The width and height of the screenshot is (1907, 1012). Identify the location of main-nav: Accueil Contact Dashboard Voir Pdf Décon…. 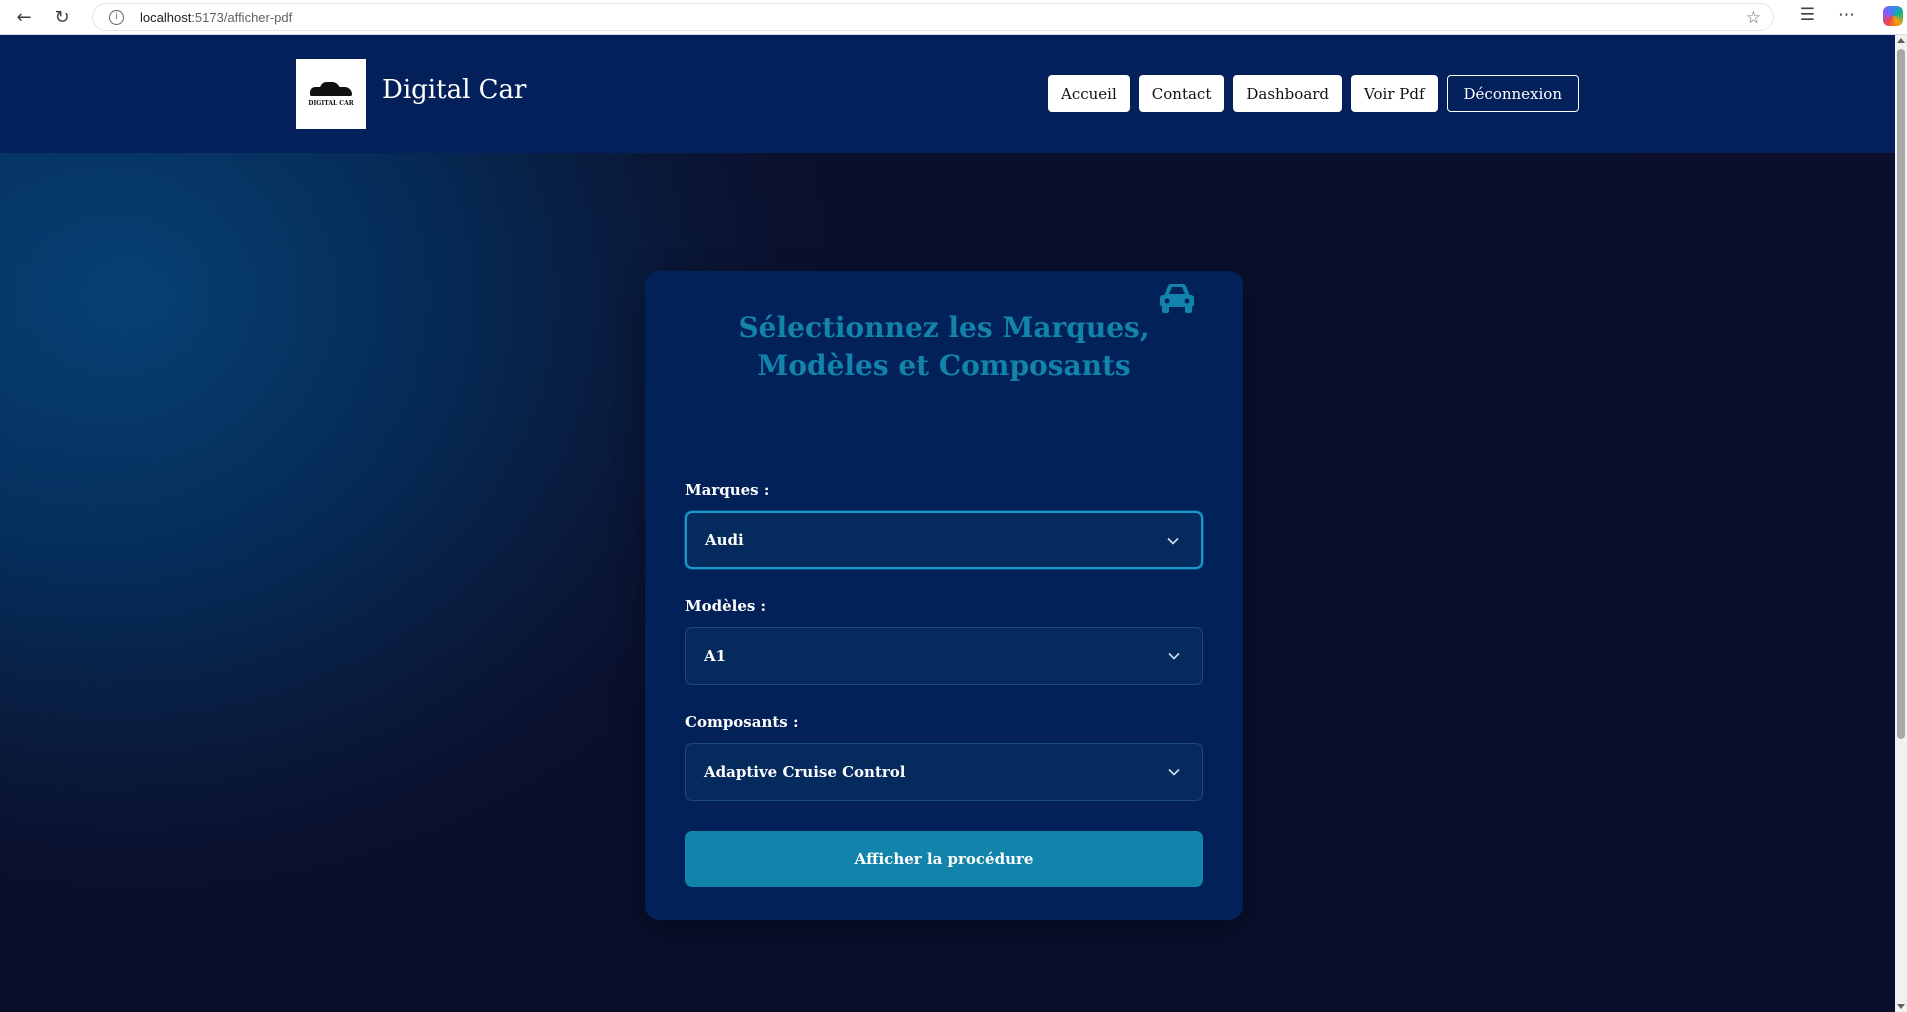
(1313, 93).